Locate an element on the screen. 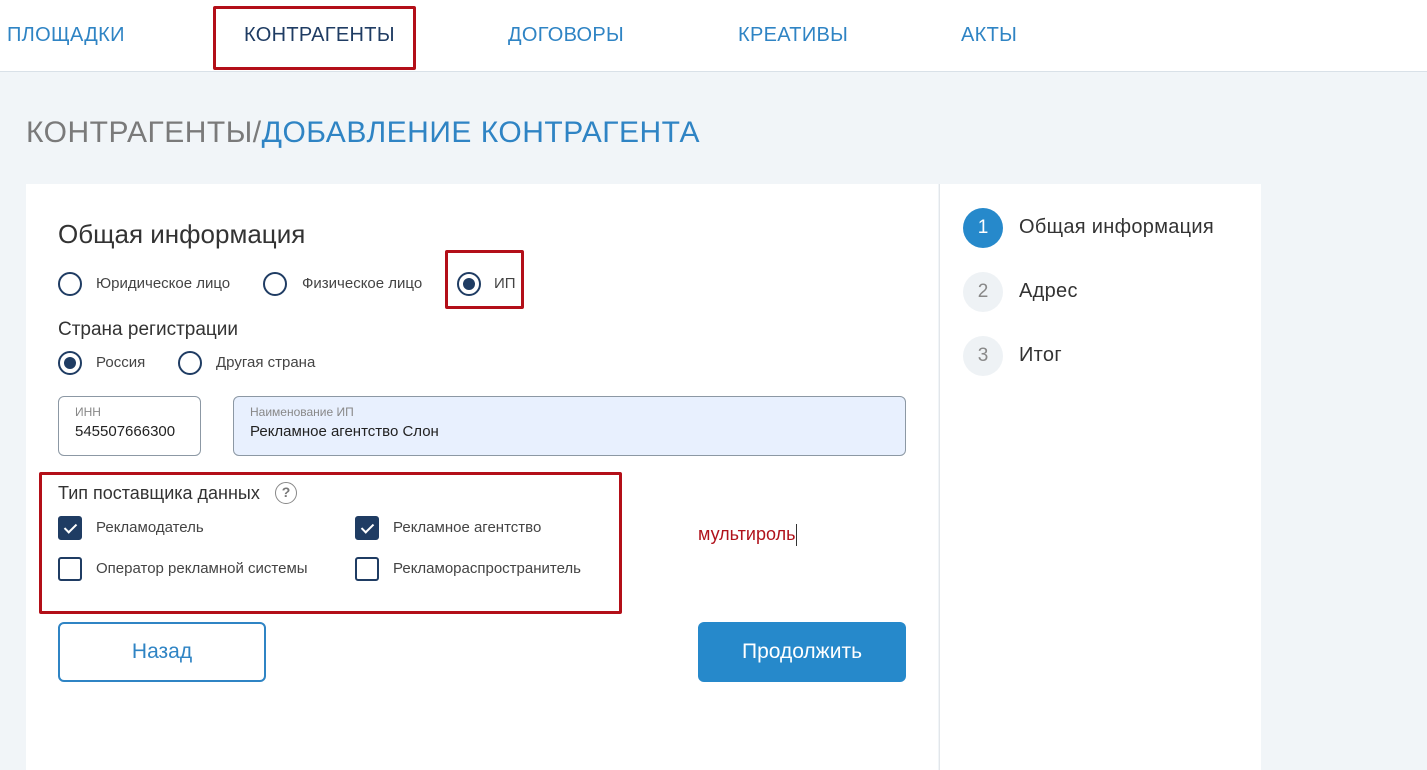 The image size is (1427, 770). radio-country-russia-label: Россия is located at coordinates (121, 362).